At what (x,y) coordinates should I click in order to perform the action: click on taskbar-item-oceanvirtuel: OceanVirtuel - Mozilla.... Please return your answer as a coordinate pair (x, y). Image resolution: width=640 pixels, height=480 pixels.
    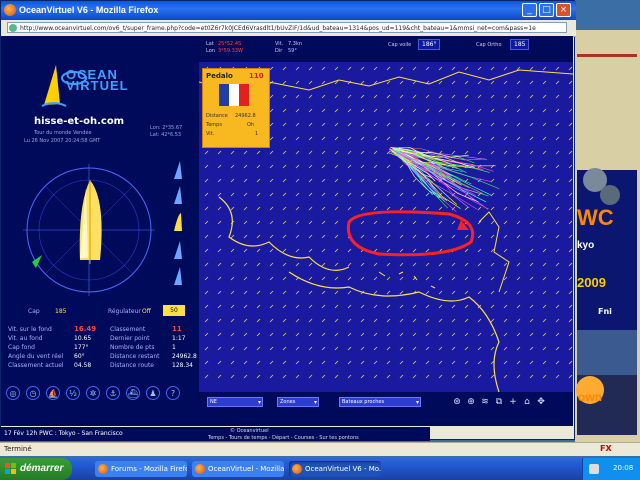
    Looking at the image, I should click on (238, 469).